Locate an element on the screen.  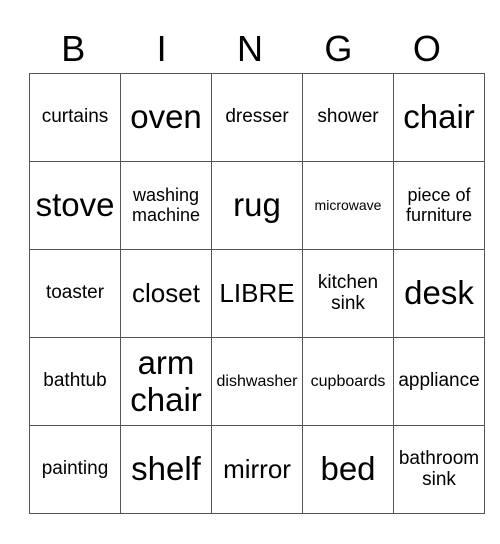
bingo-cell: shower is located at coordinates (348, 117).